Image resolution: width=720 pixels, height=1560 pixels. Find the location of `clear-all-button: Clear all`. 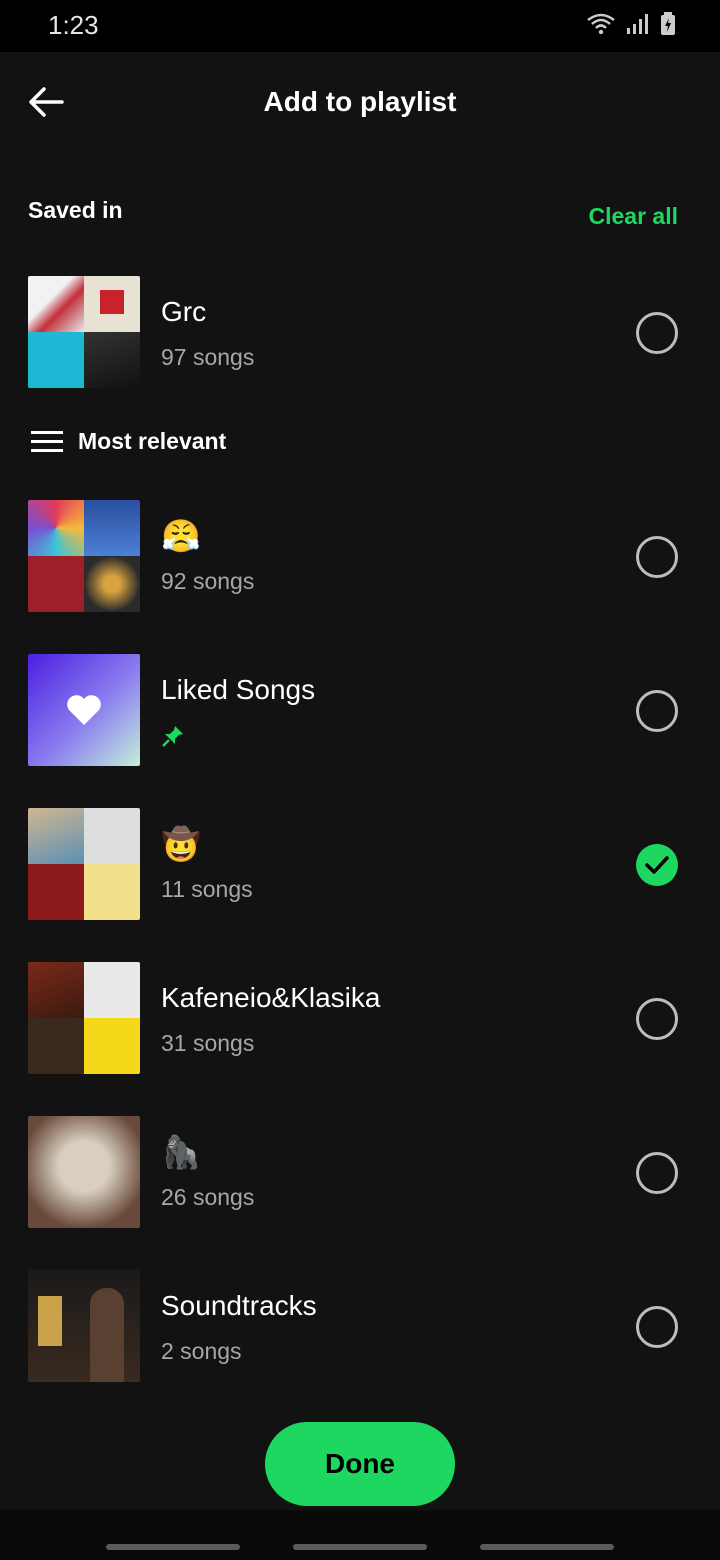

clear-all-button: Clear all is located at coordinates (634, 216).